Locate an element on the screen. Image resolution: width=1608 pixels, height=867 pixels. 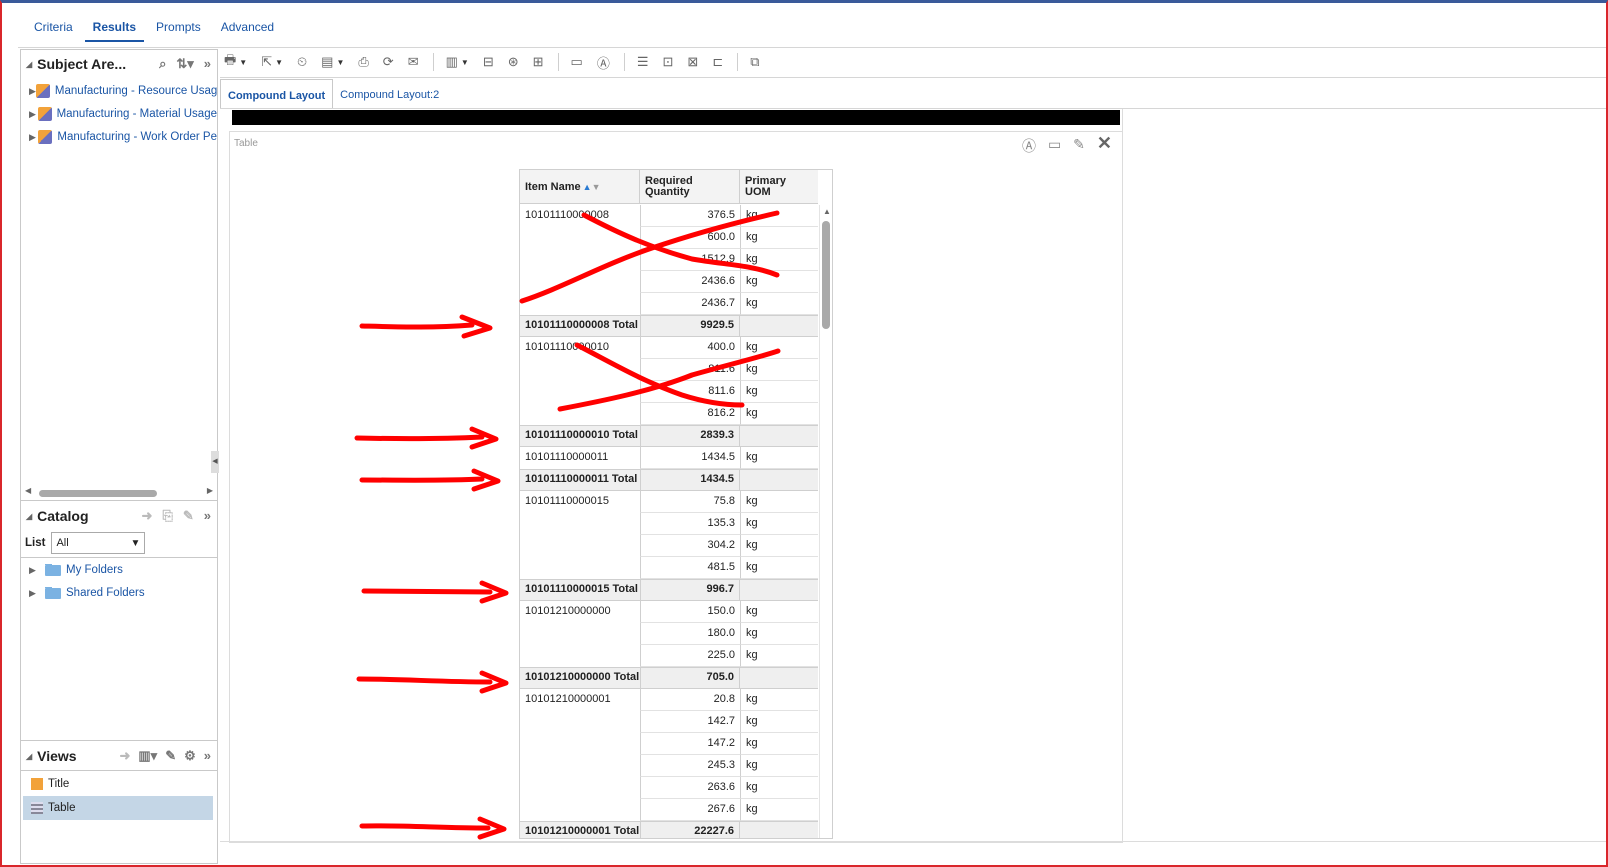
quantity-cell: 2436.7 is located at coordinates (690, 304).